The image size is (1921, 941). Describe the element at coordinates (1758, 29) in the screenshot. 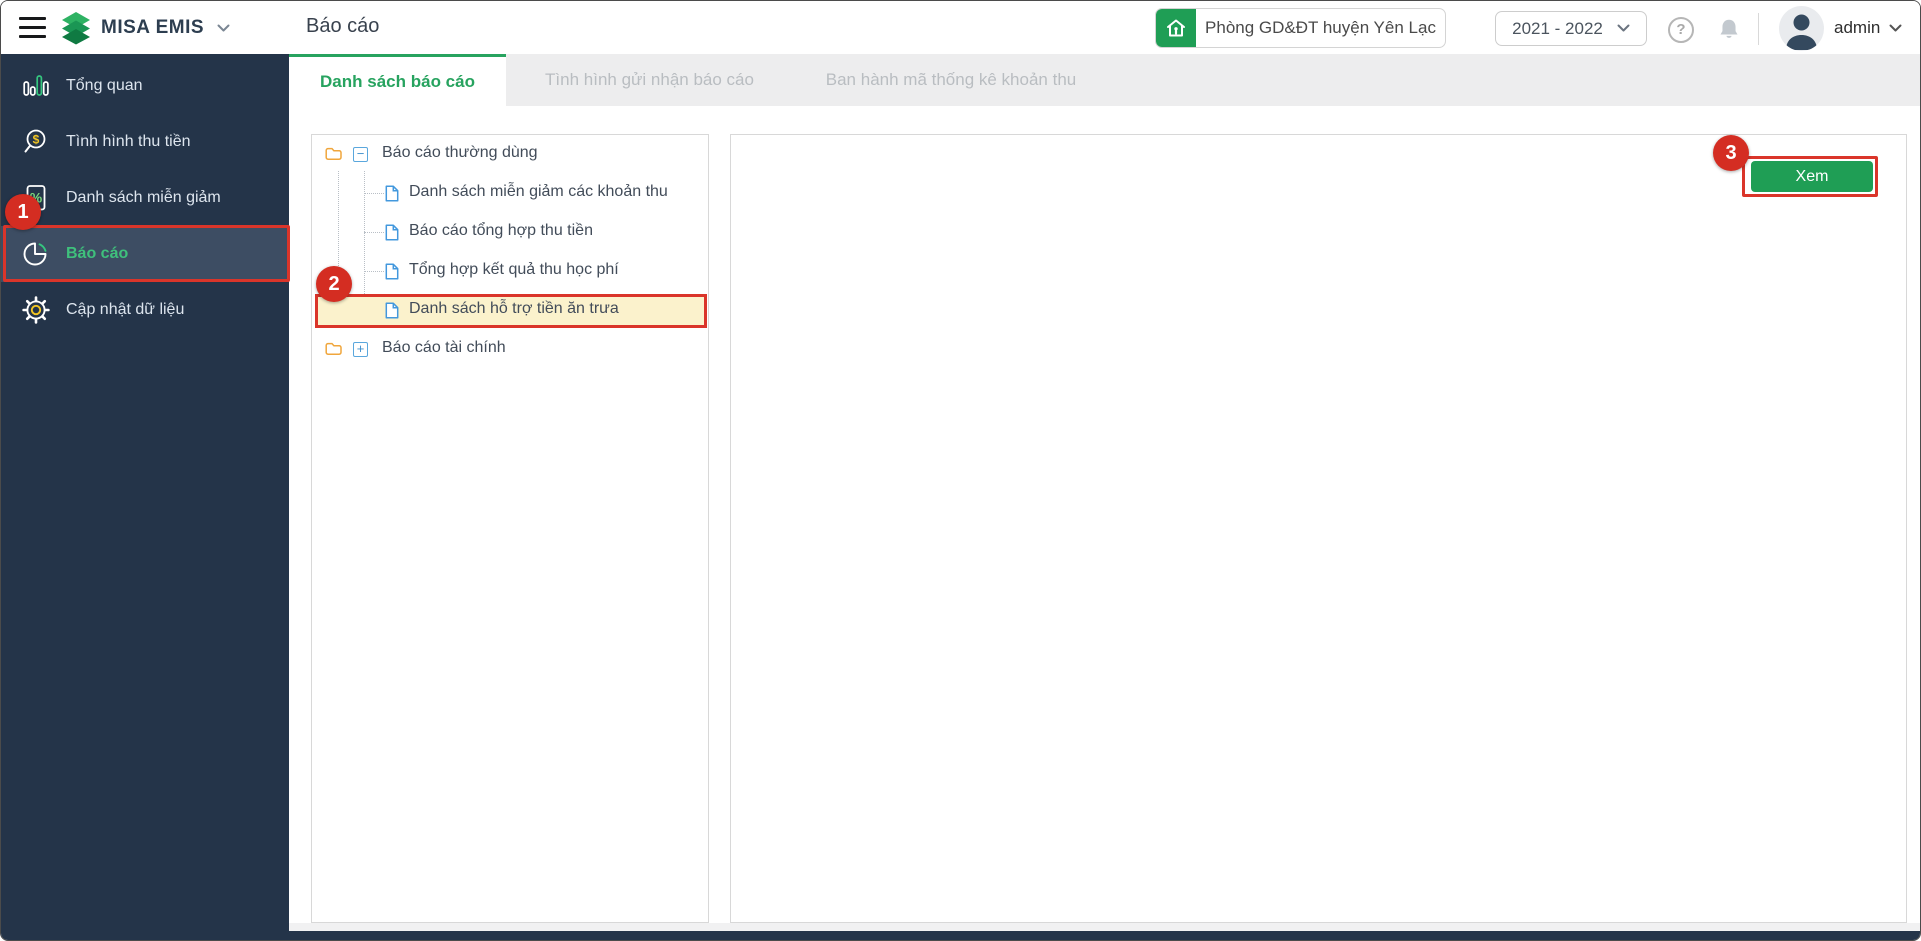

I see `header-divider` at that location.